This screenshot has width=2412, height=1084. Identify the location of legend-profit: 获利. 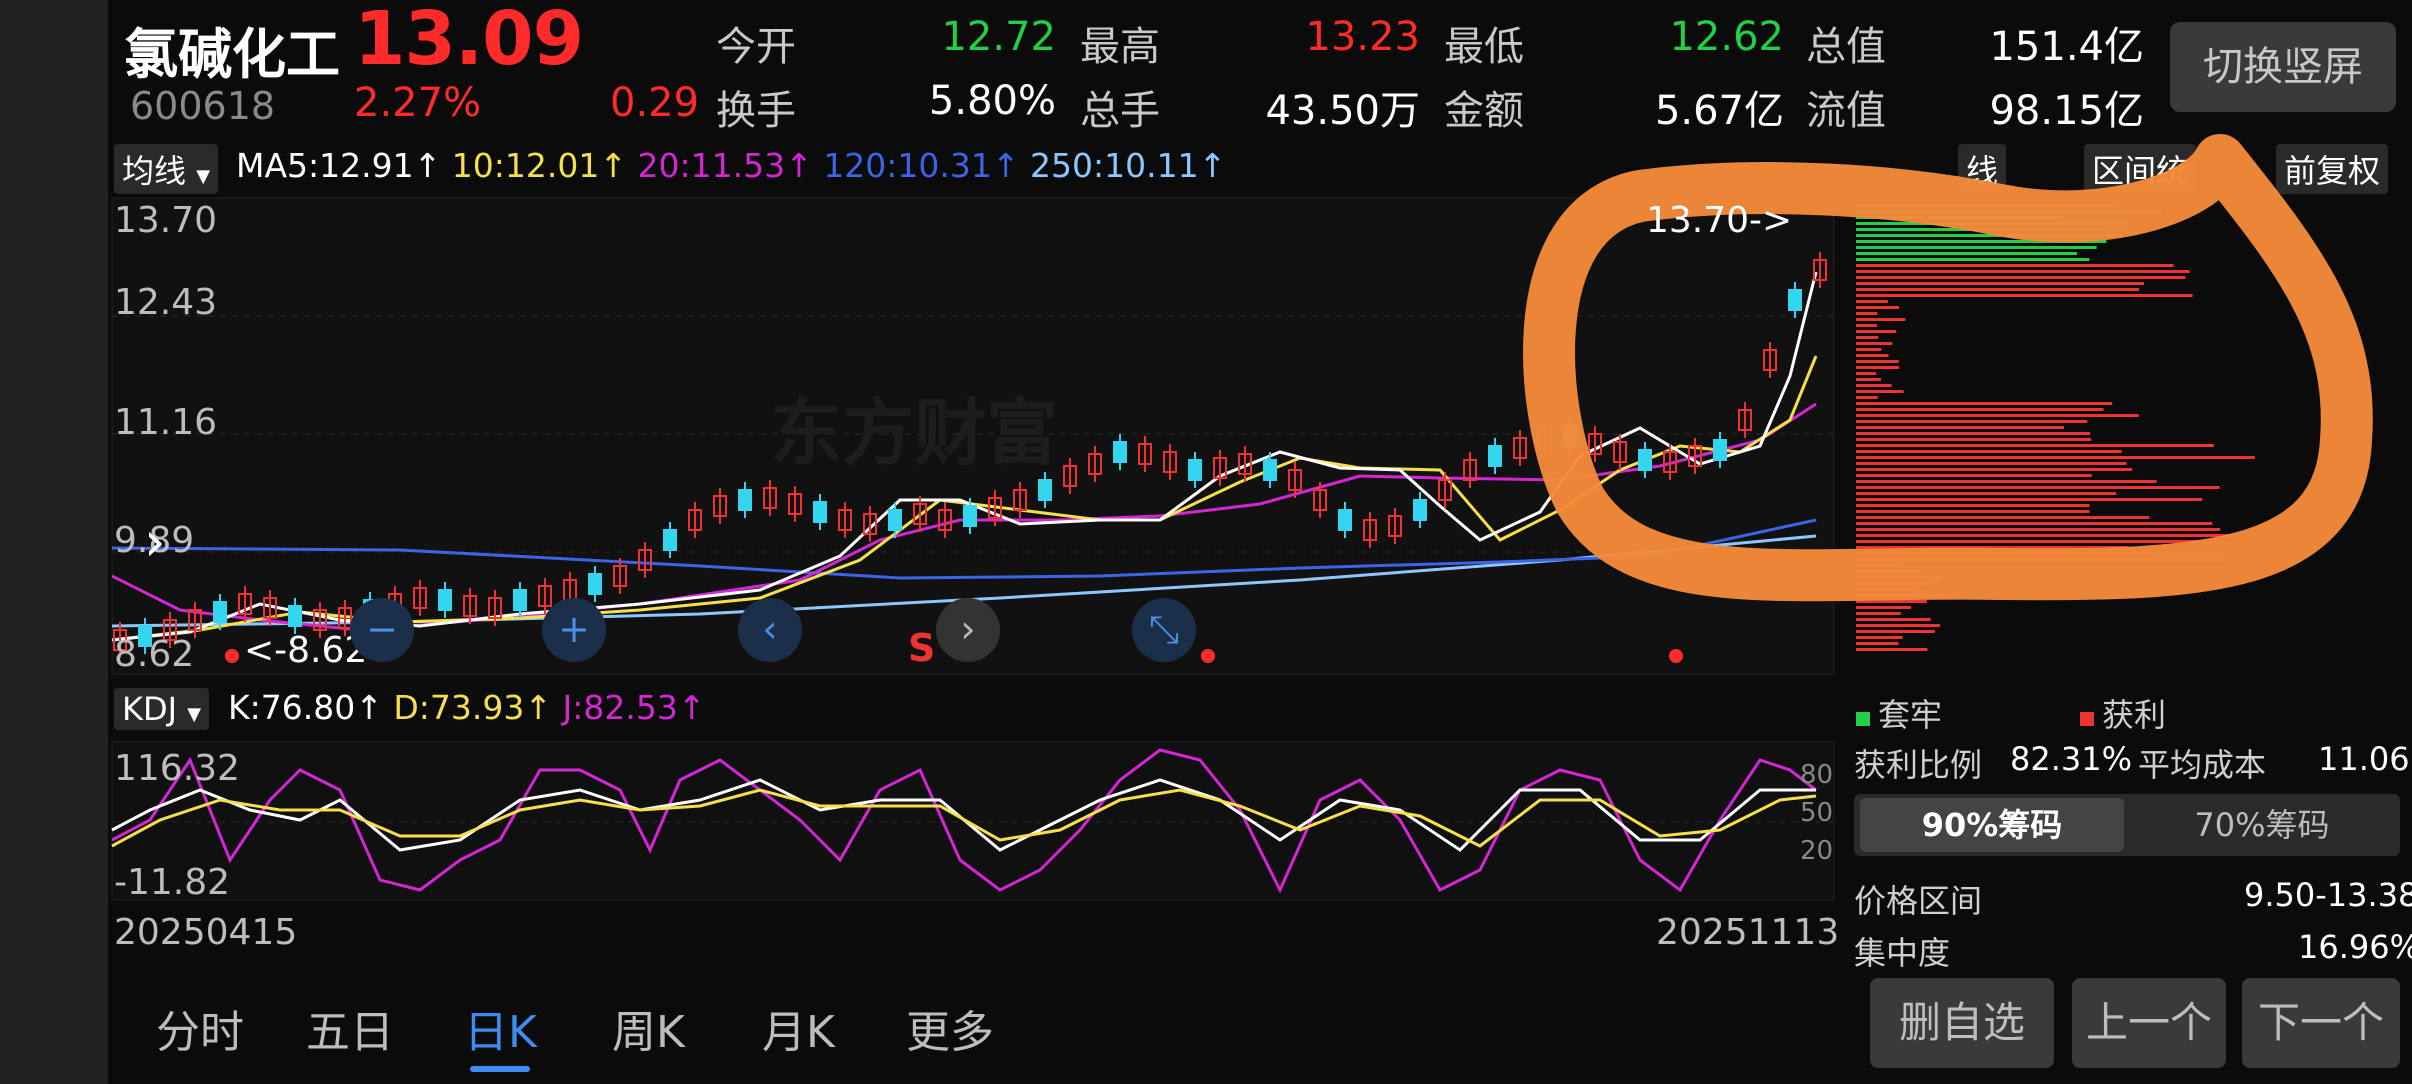
(2123, 713).